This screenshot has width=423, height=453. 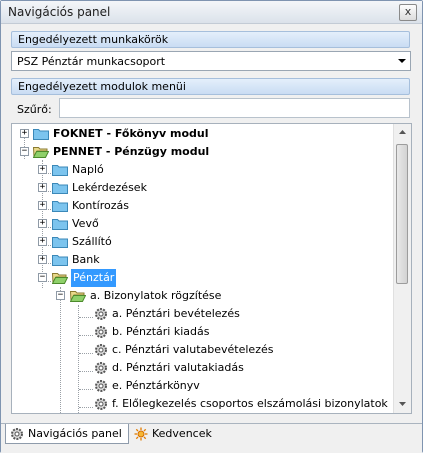 I want to click on tree-node-naplo: + Napló, so click(x=202, y=170).